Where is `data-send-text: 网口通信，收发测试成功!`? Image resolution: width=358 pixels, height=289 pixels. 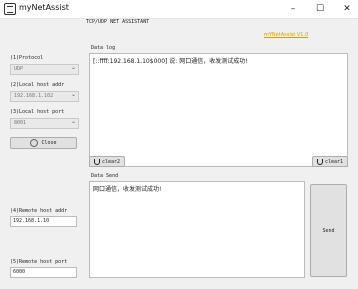
data-send-text: 网口通信，收发测试成功! is located at coordinates (127, 189).